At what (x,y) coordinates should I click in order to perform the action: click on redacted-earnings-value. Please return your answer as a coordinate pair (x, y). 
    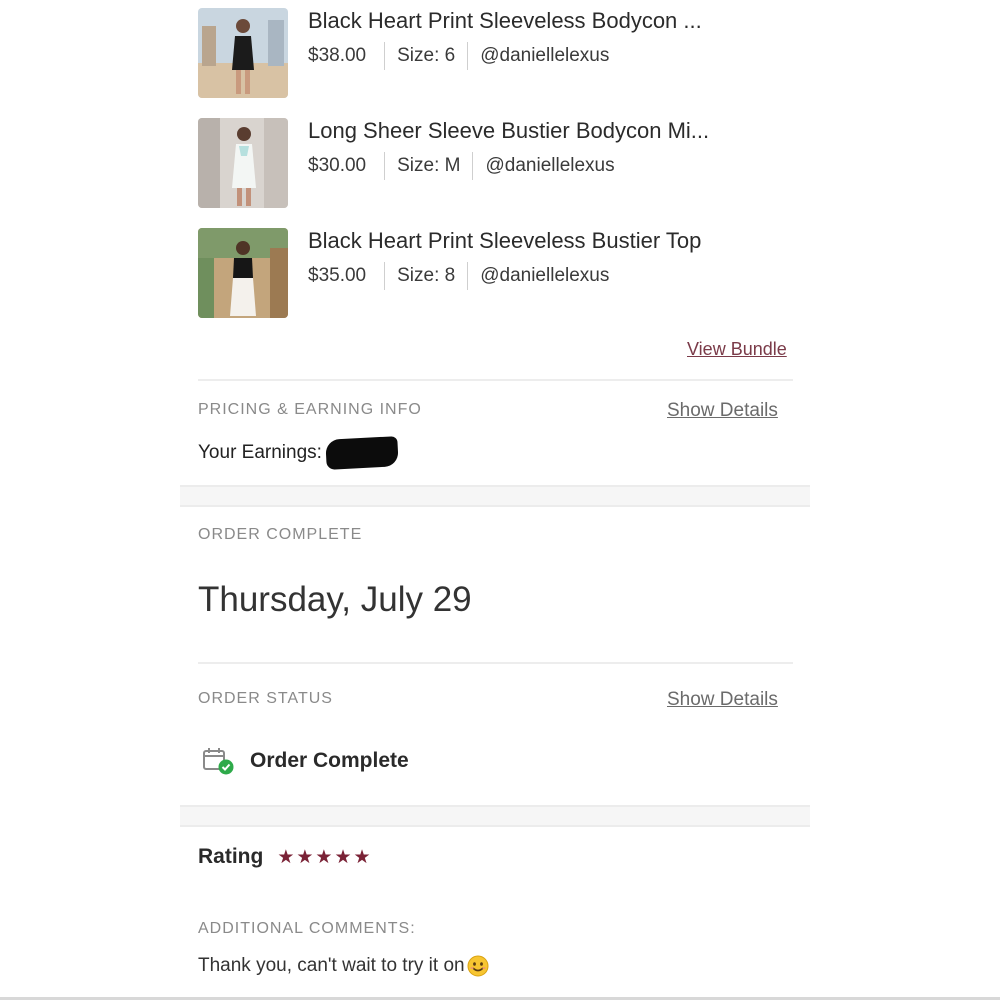
    Looking at the image, I should click on (362, 453).